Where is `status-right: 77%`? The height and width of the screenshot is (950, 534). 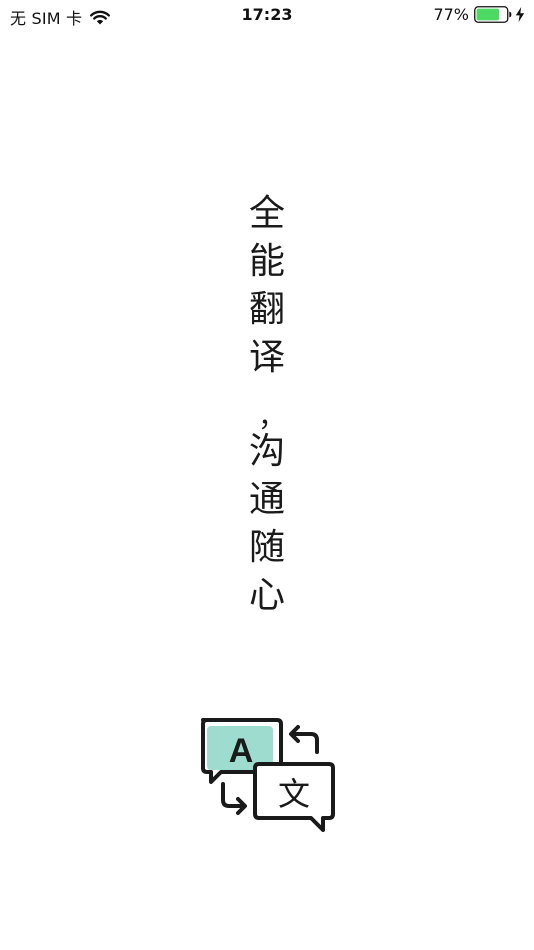
status-right: 77% is located at coordinates (479, 14).